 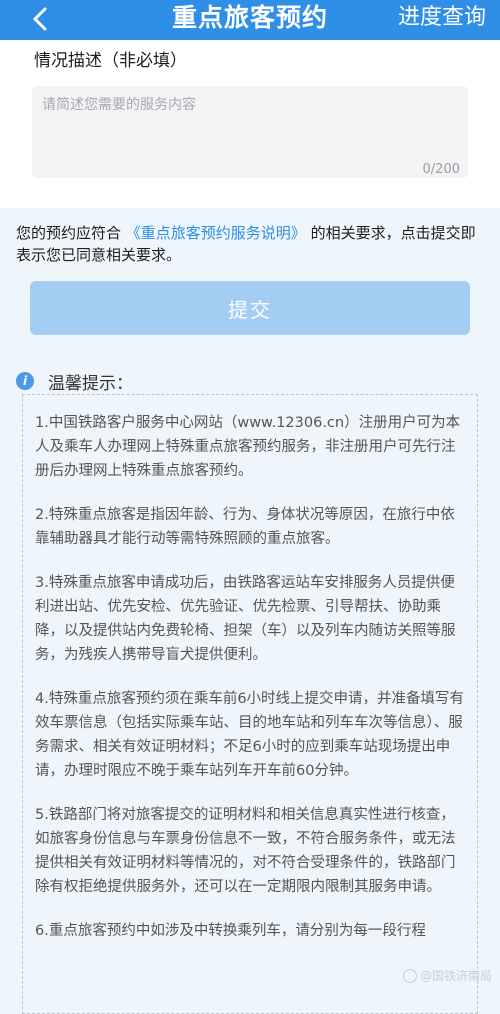 What do you see at coordinates (409, 975) in the screenshot?
I see `weibo-logo-icon` at bounding box center [409, 975].